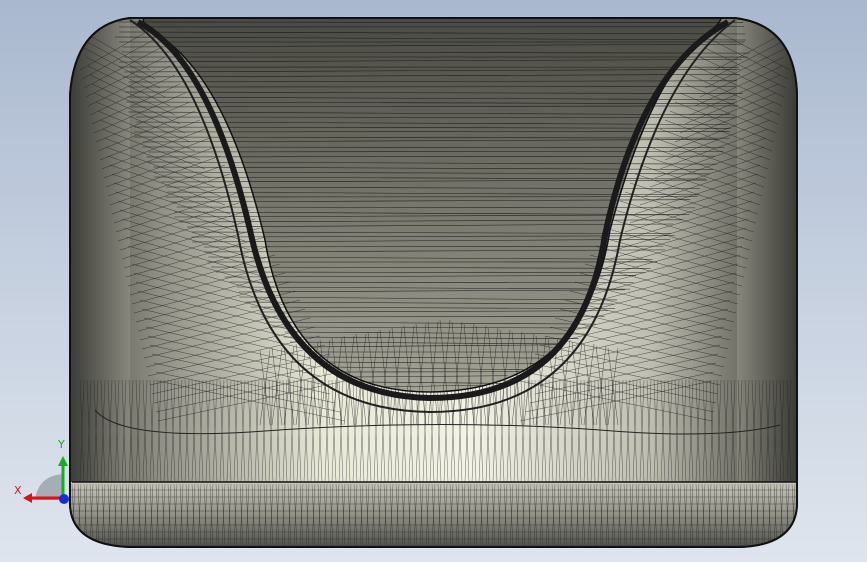 Image resolution: width=867 pixels, height=562 pixels. What do you see at coordinates (61, 444) in the screenshot?
I see `triad-y-label: Y` at bounding box center [61, 444].